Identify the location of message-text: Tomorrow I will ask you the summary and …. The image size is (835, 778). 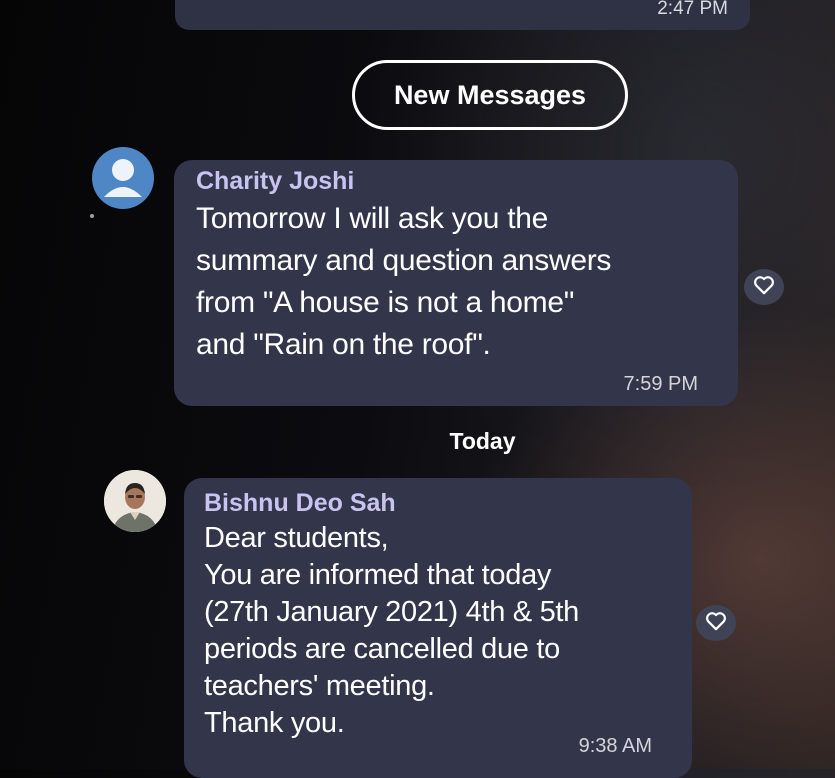
(404, 281).